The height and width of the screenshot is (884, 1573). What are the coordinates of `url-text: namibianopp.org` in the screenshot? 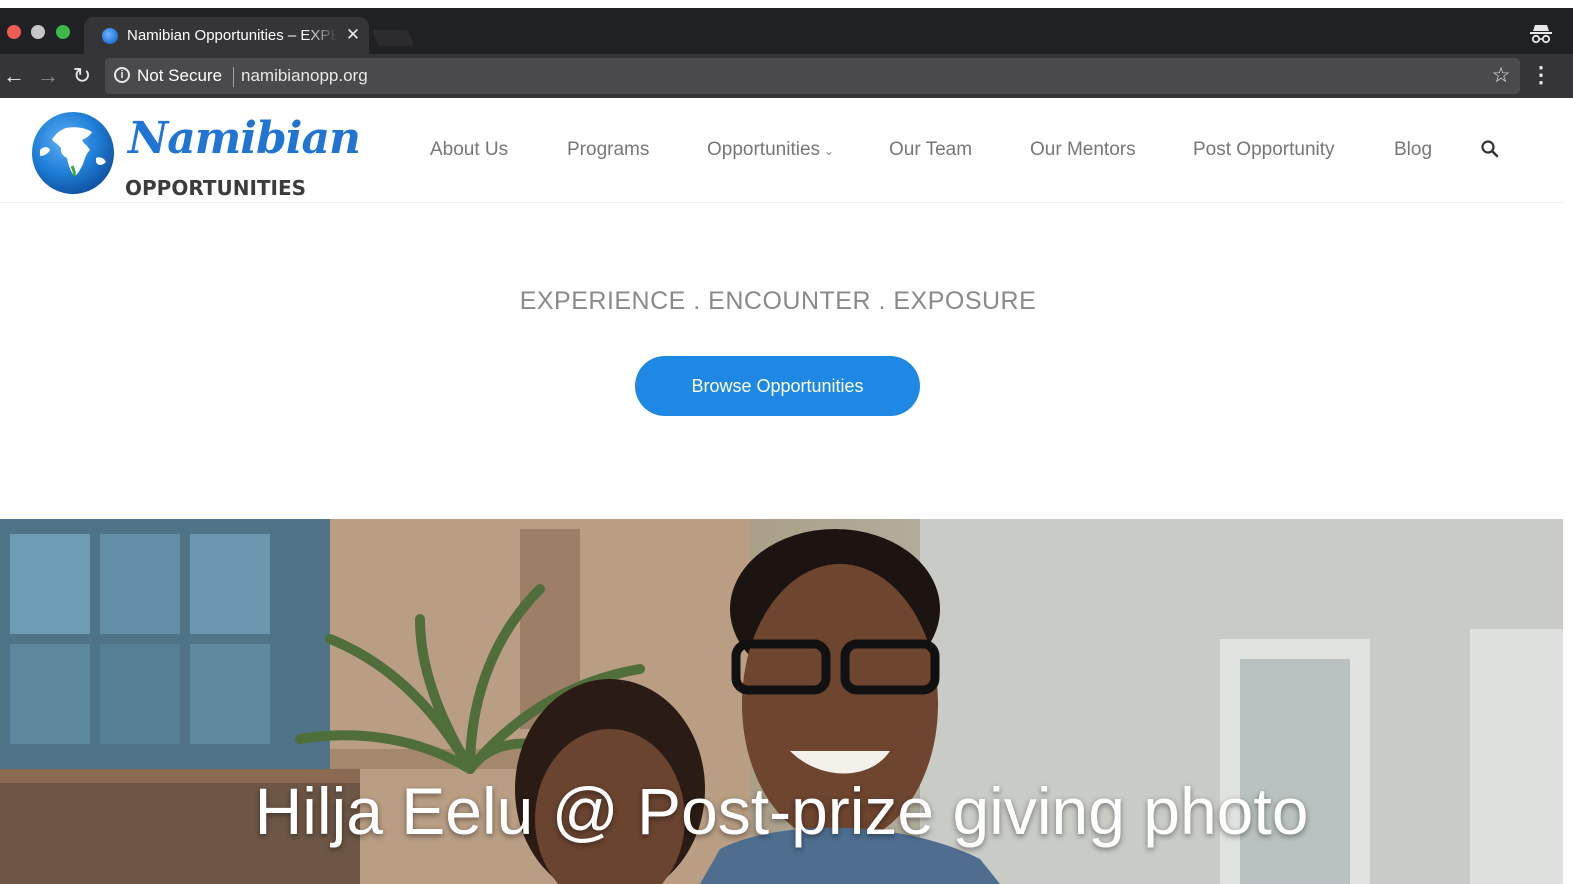 It's located at (304, 76).